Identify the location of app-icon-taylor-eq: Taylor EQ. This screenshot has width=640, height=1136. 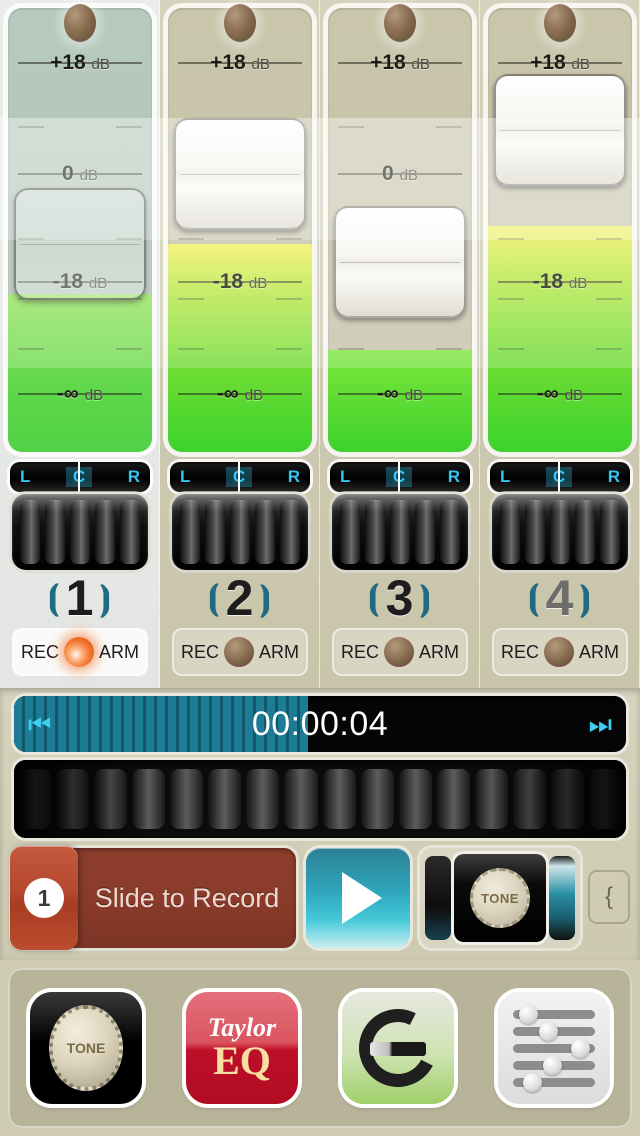
(242, 1048).